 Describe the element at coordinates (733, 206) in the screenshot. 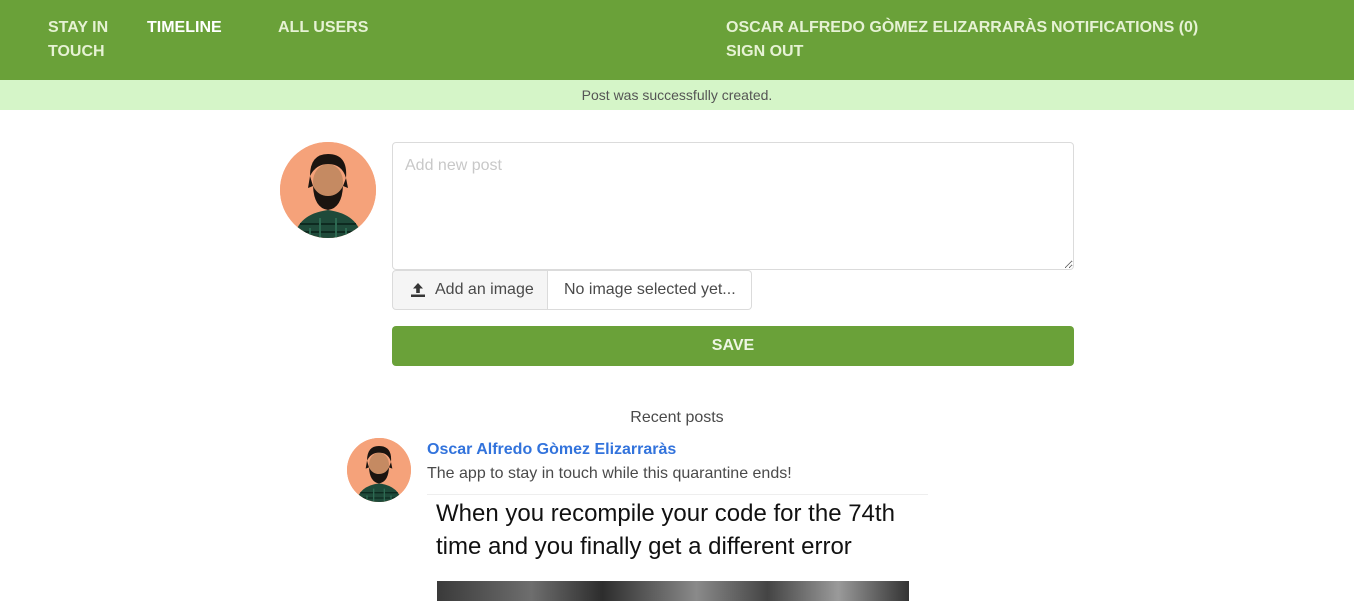

I see `new-post-textarea` at that location.